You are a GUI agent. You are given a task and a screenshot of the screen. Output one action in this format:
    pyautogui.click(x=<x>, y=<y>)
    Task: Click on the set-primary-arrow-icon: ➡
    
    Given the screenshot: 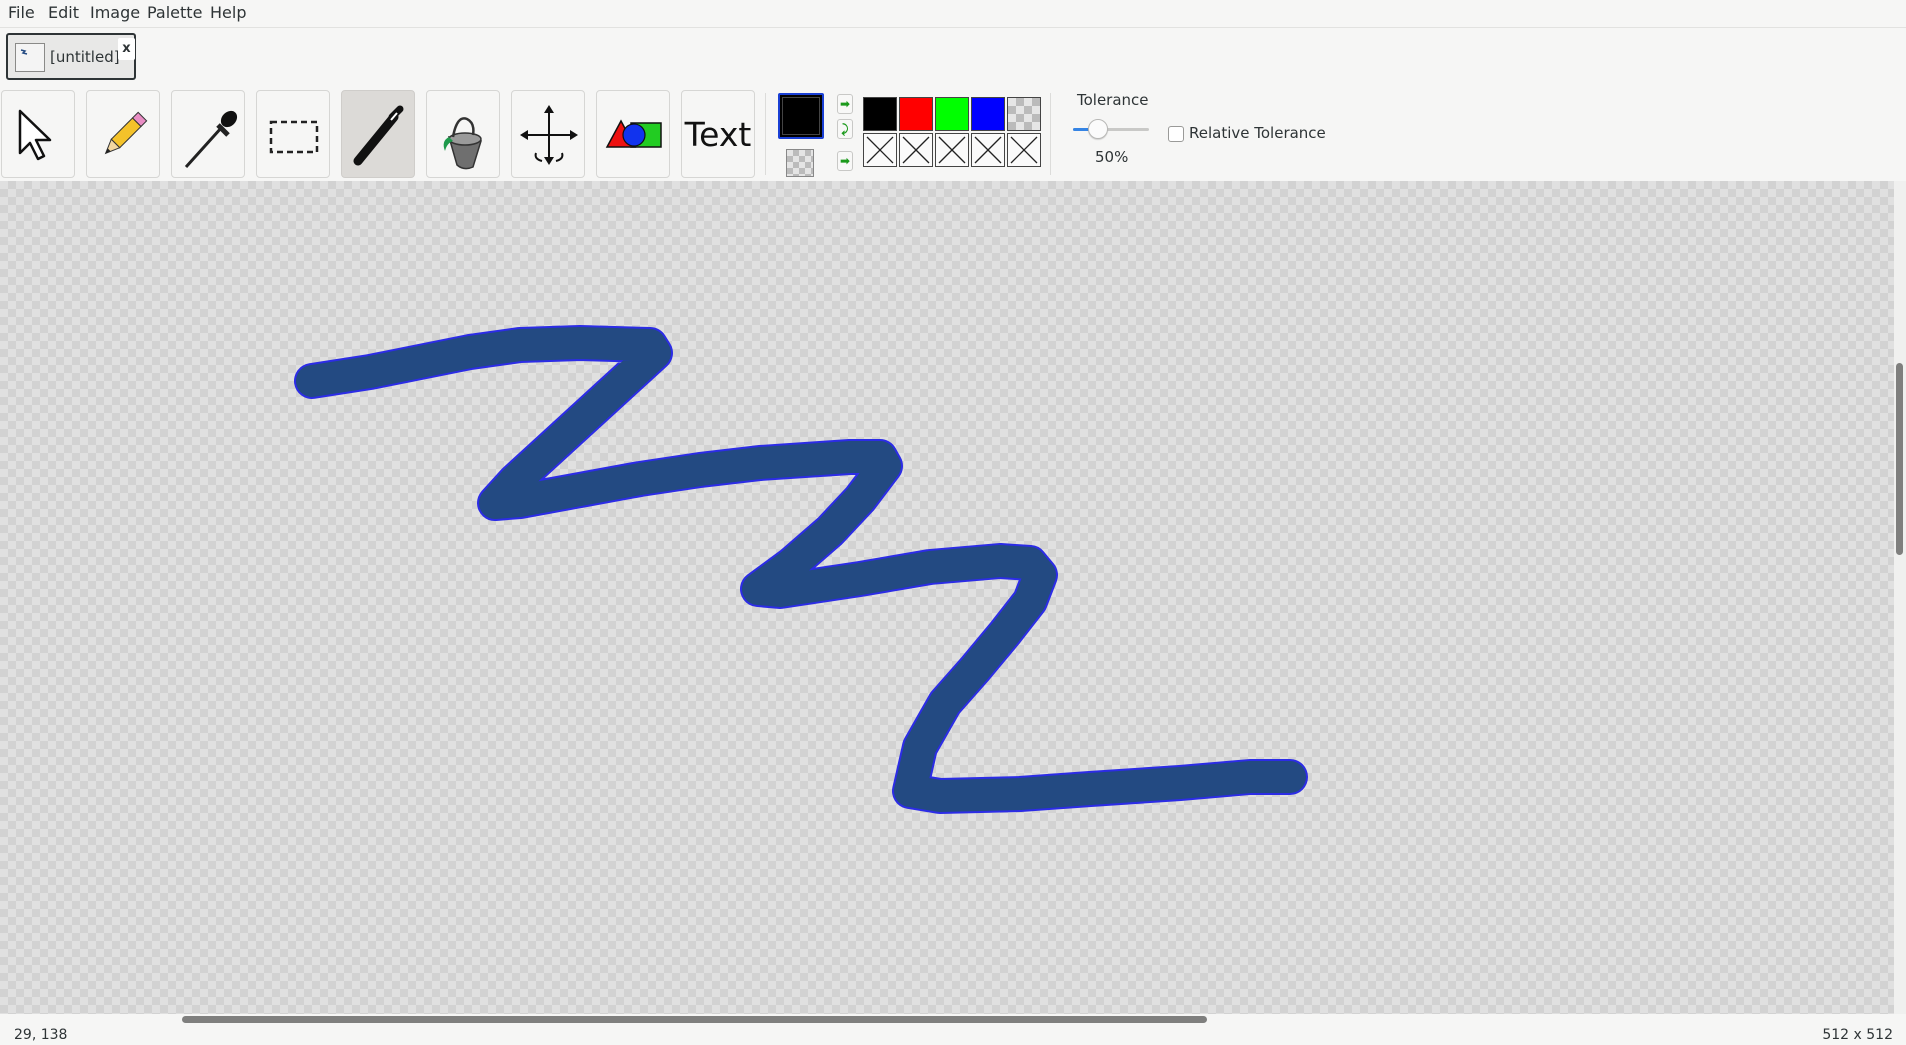 What is the action you would take?
    pyautogui.click(x=845, y=104)
    